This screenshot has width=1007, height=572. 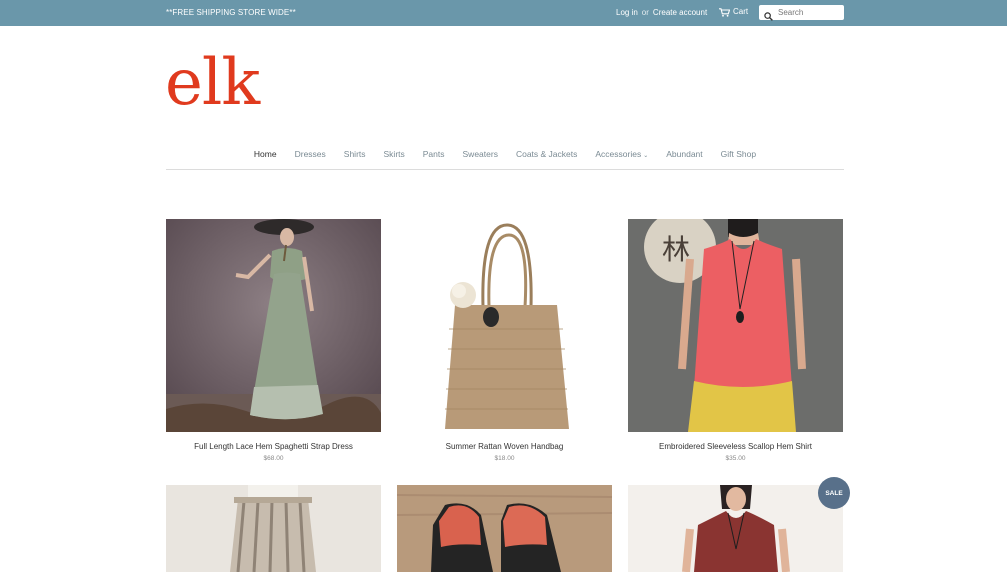 What do you see at coordinates (645, 12) in the screenshot?
I see `or-text: or` at bounding box center [645, 12].